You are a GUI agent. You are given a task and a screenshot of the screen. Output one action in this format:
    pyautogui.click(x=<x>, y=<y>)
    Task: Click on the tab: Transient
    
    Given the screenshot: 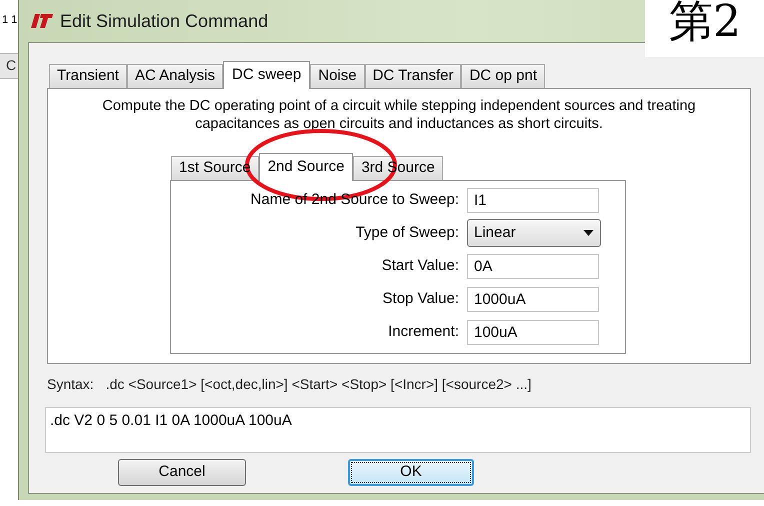 What is the action you would take?
    pyautogui.click(x=88, y=76)
    